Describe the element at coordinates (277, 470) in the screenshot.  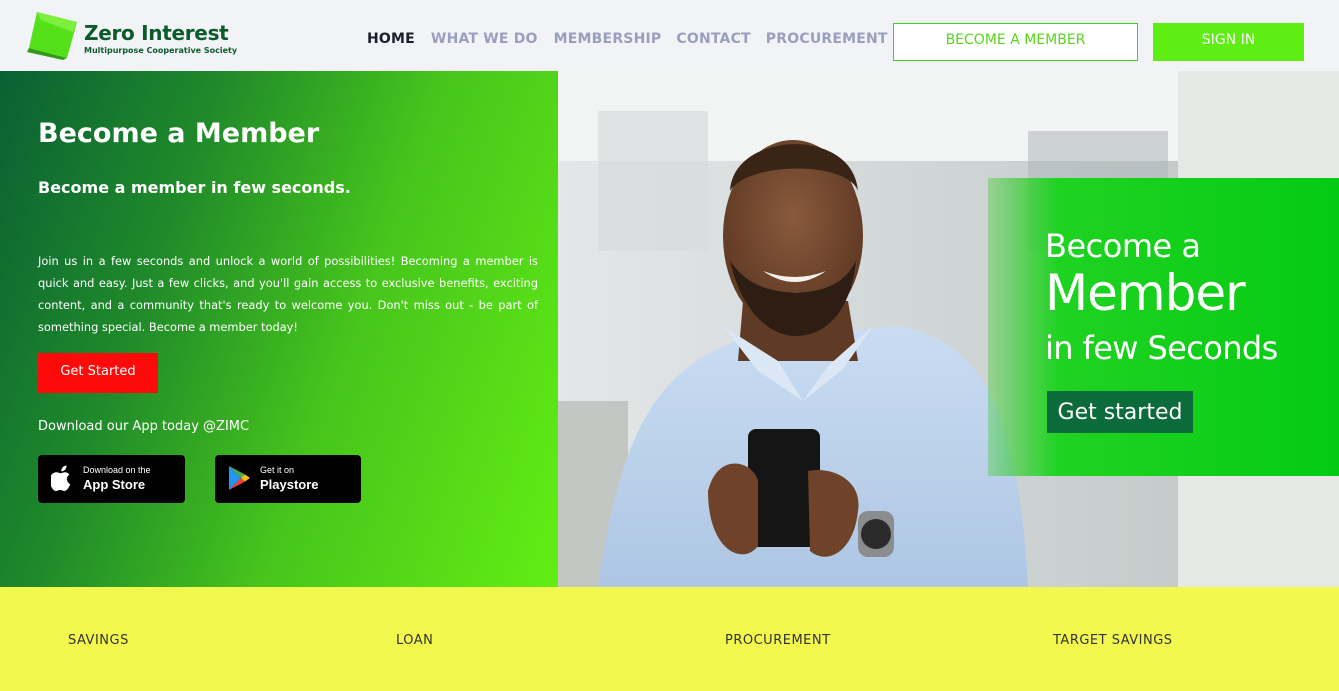
I see `play-store-small-text: Get it on` at that location.